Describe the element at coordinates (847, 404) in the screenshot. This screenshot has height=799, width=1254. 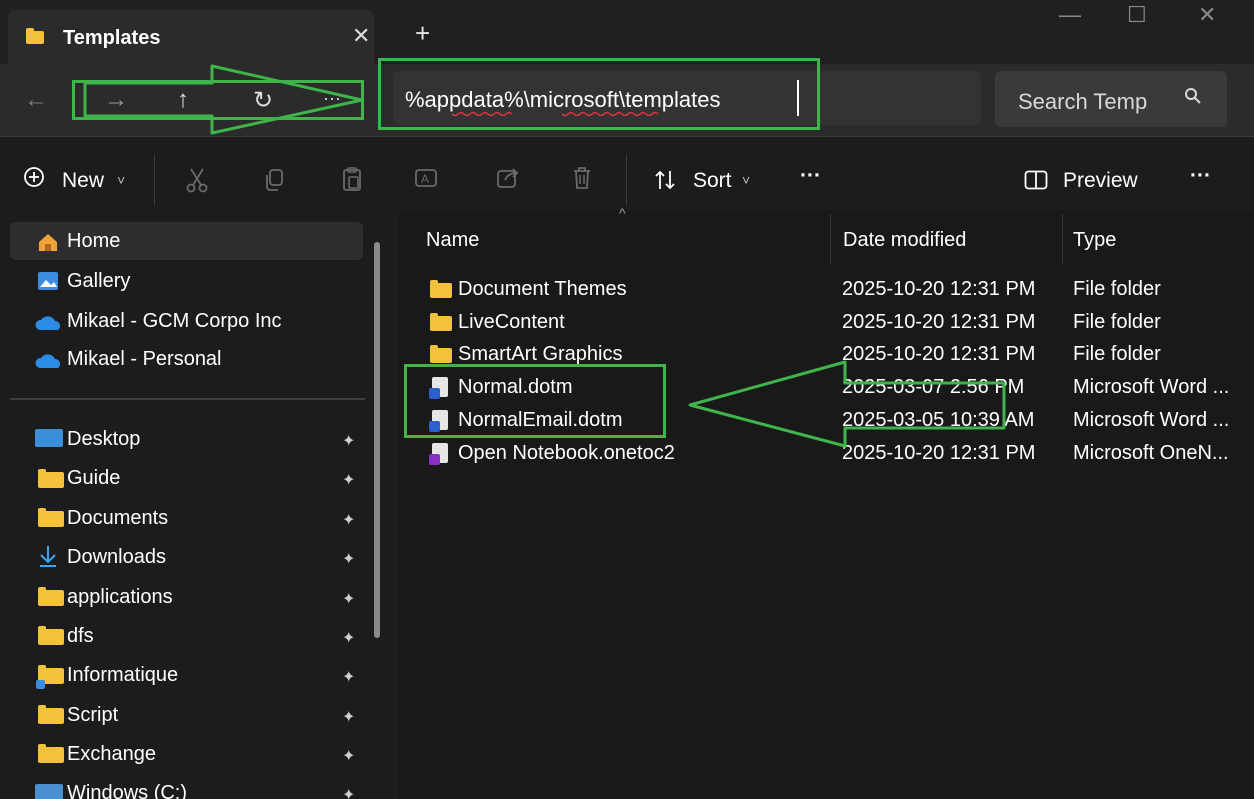
I see `arrow-left-annotation` at that location.